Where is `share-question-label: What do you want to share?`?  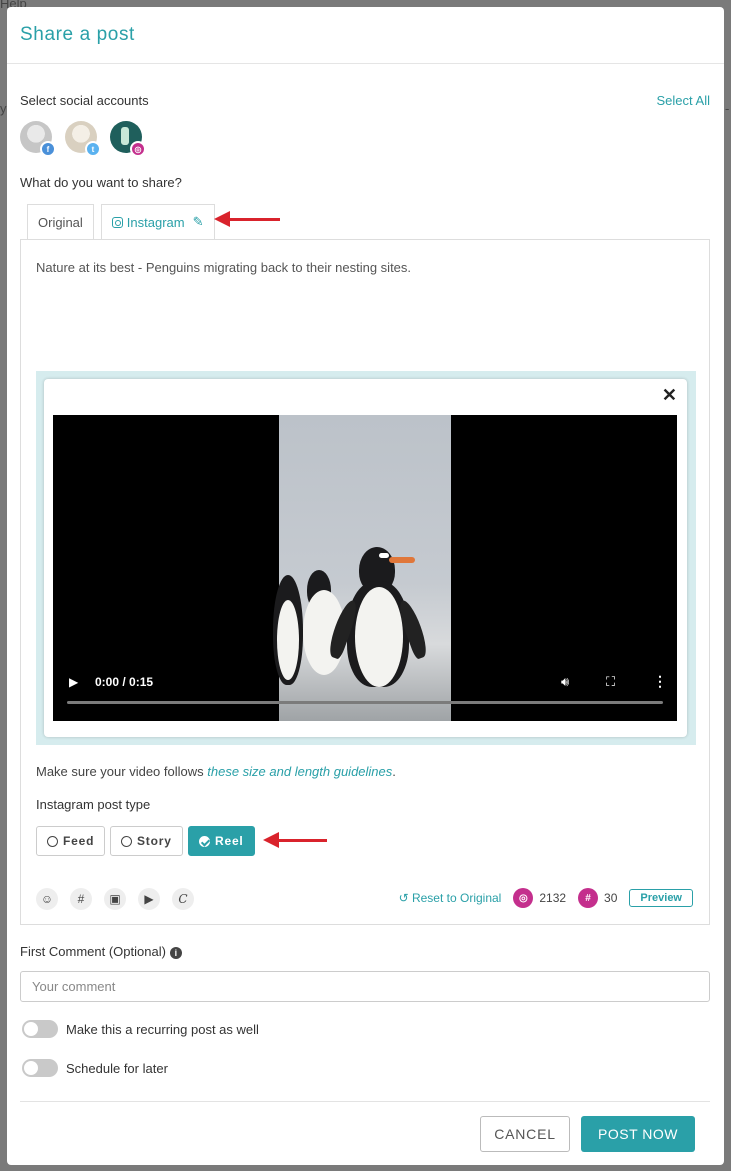
share-question-label: What do you want to share? is located at coordinates (101, 182).